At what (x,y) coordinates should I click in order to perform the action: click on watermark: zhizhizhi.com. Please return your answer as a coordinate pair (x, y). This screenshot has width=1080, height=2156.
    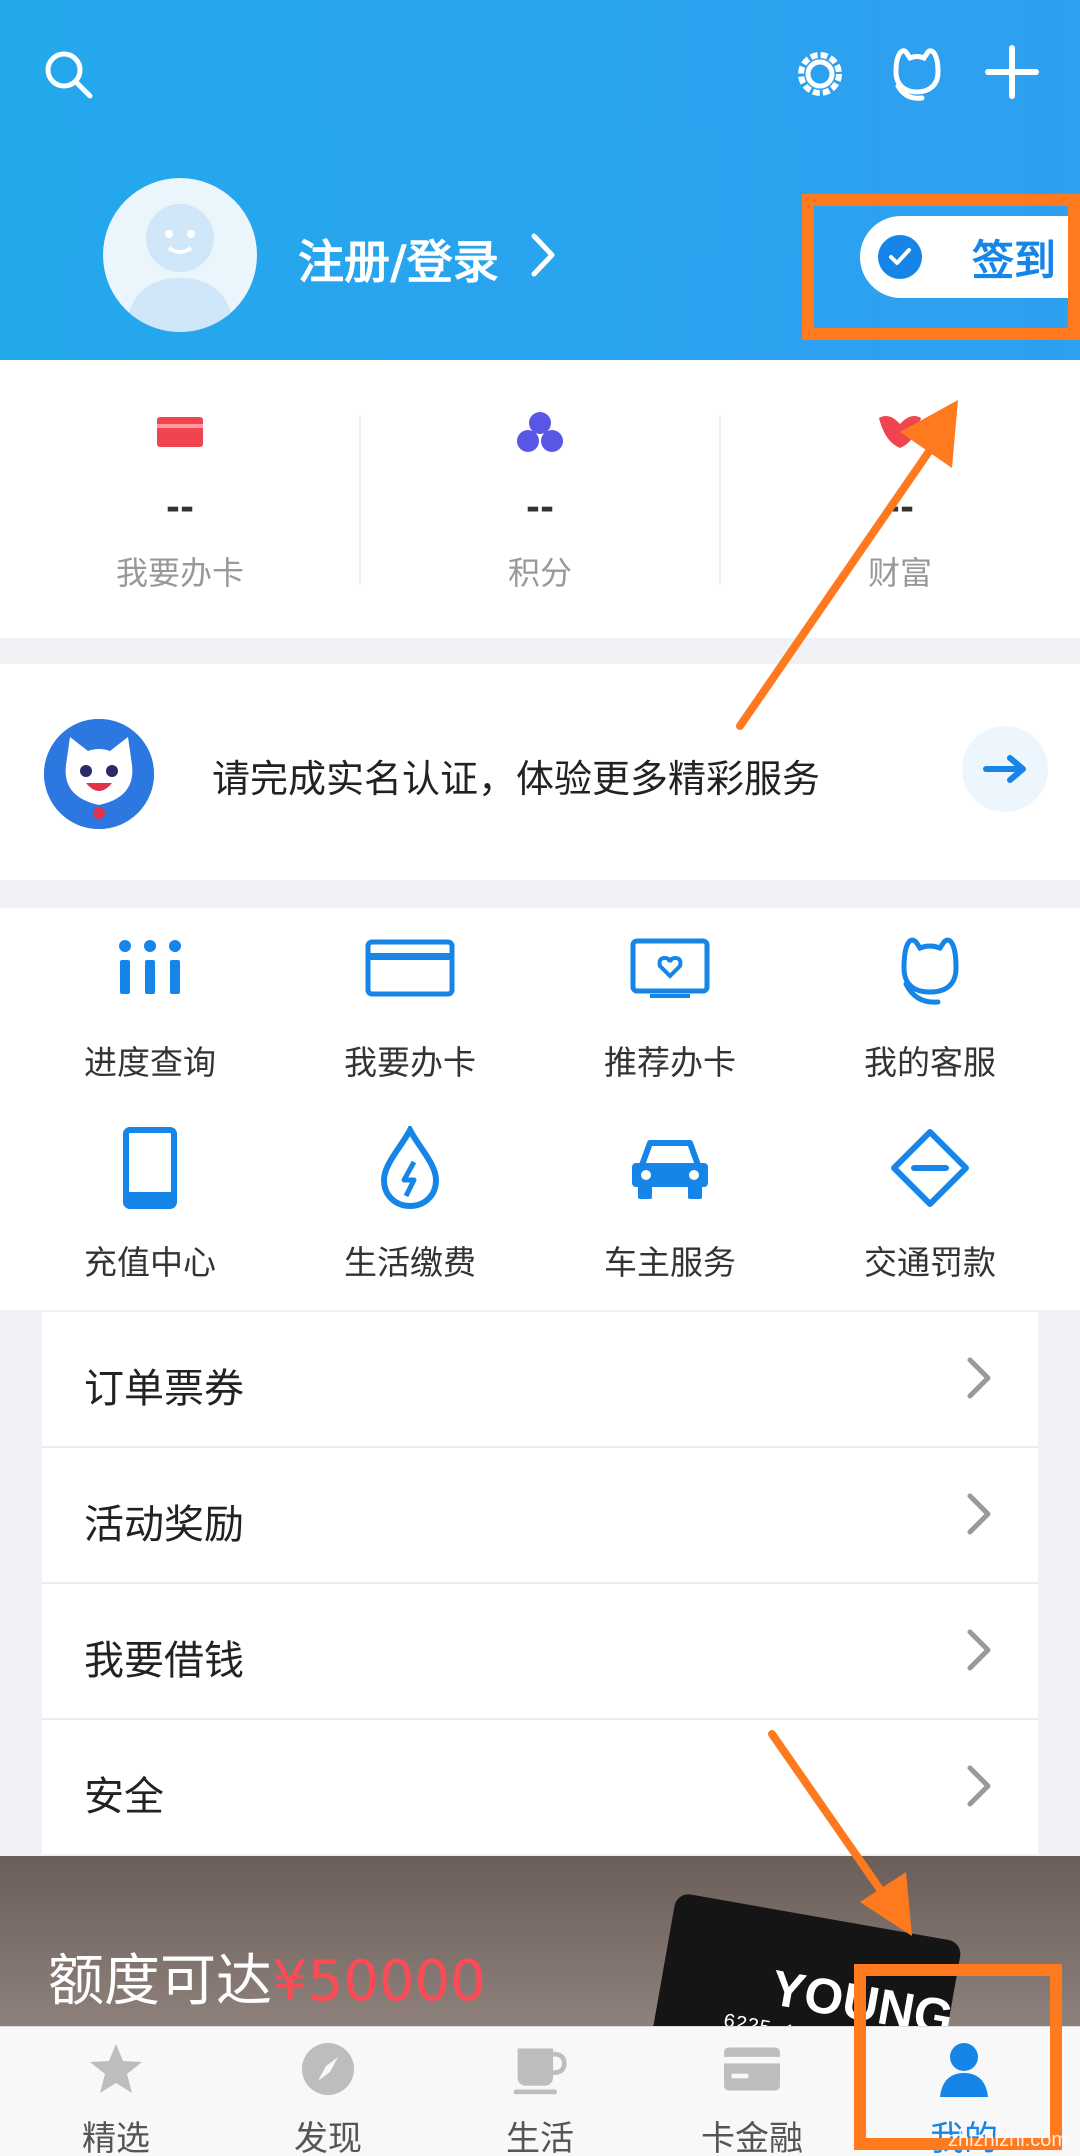
    Looking at the image, I should click on (1007, 2140).